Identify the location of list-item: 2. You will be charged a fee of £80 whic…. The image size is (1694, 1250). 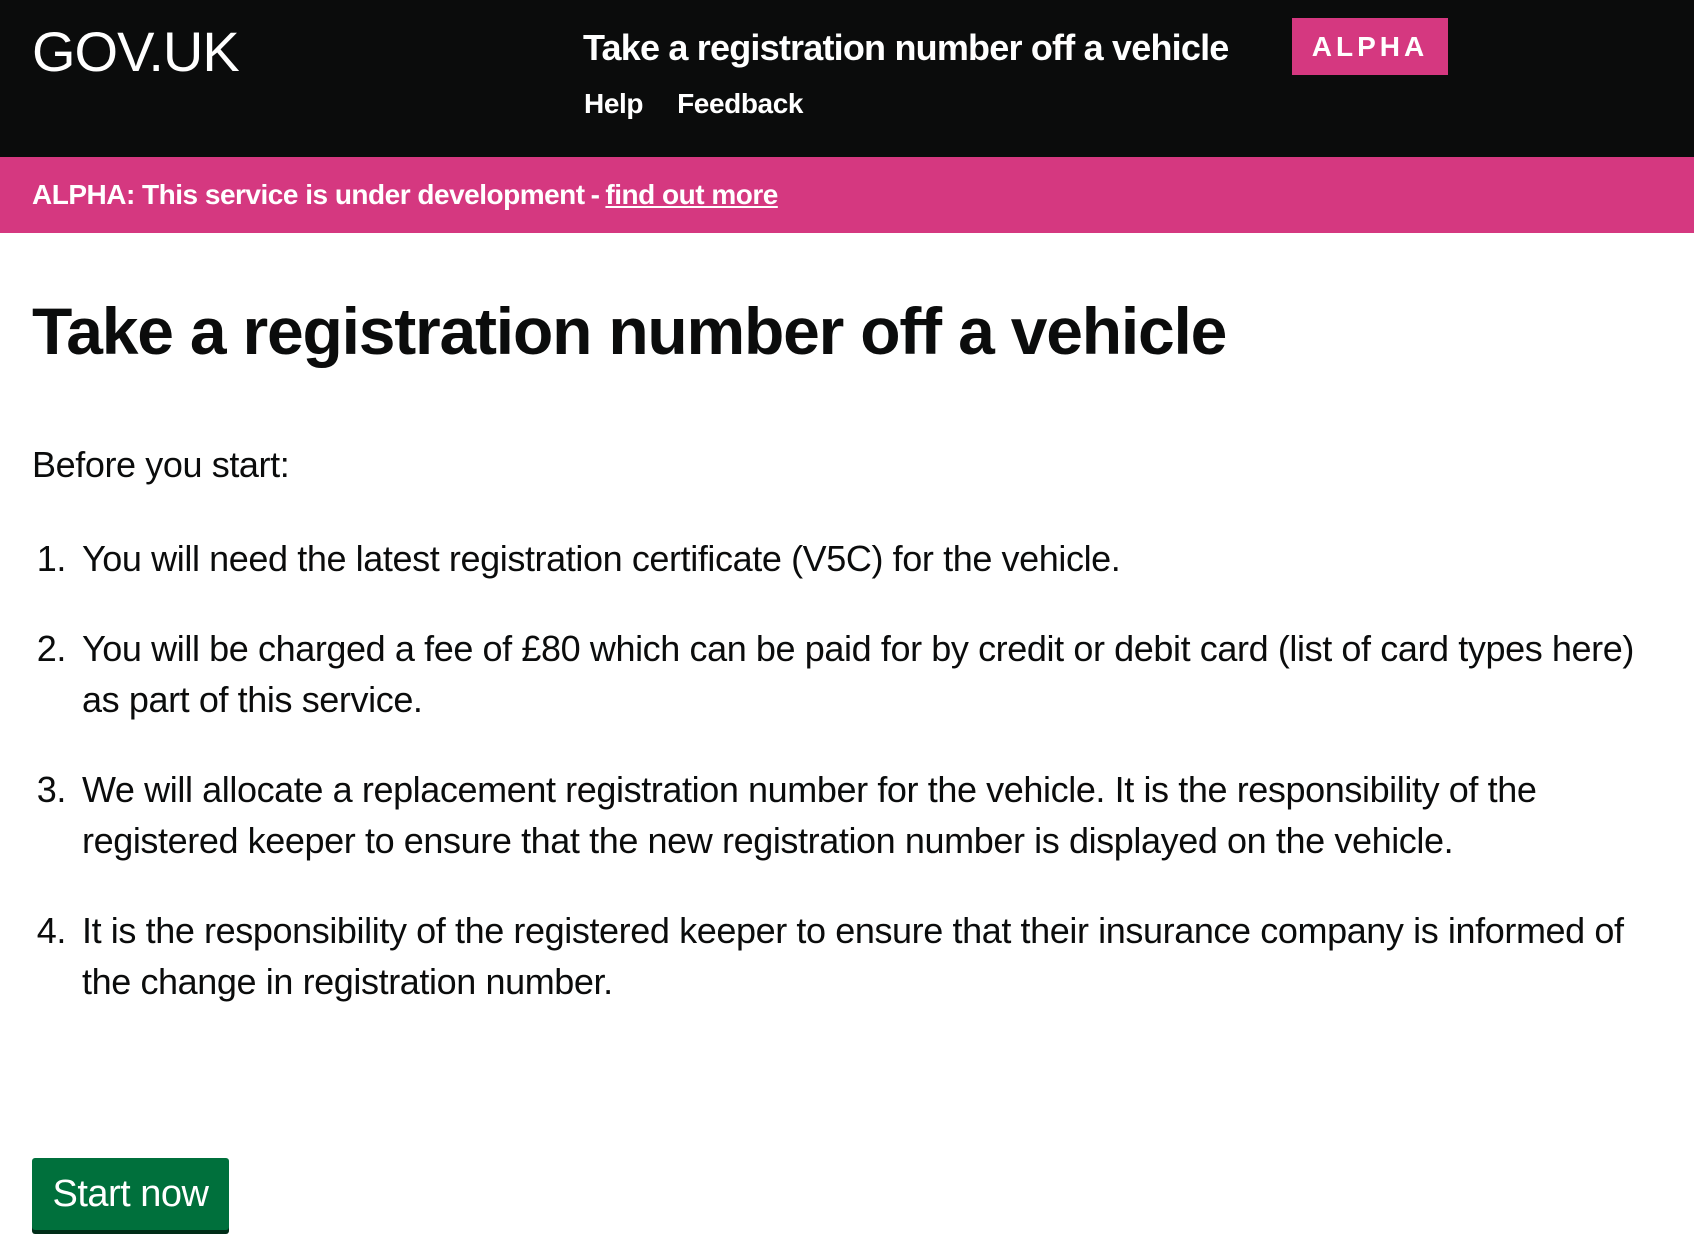
(842, 674).